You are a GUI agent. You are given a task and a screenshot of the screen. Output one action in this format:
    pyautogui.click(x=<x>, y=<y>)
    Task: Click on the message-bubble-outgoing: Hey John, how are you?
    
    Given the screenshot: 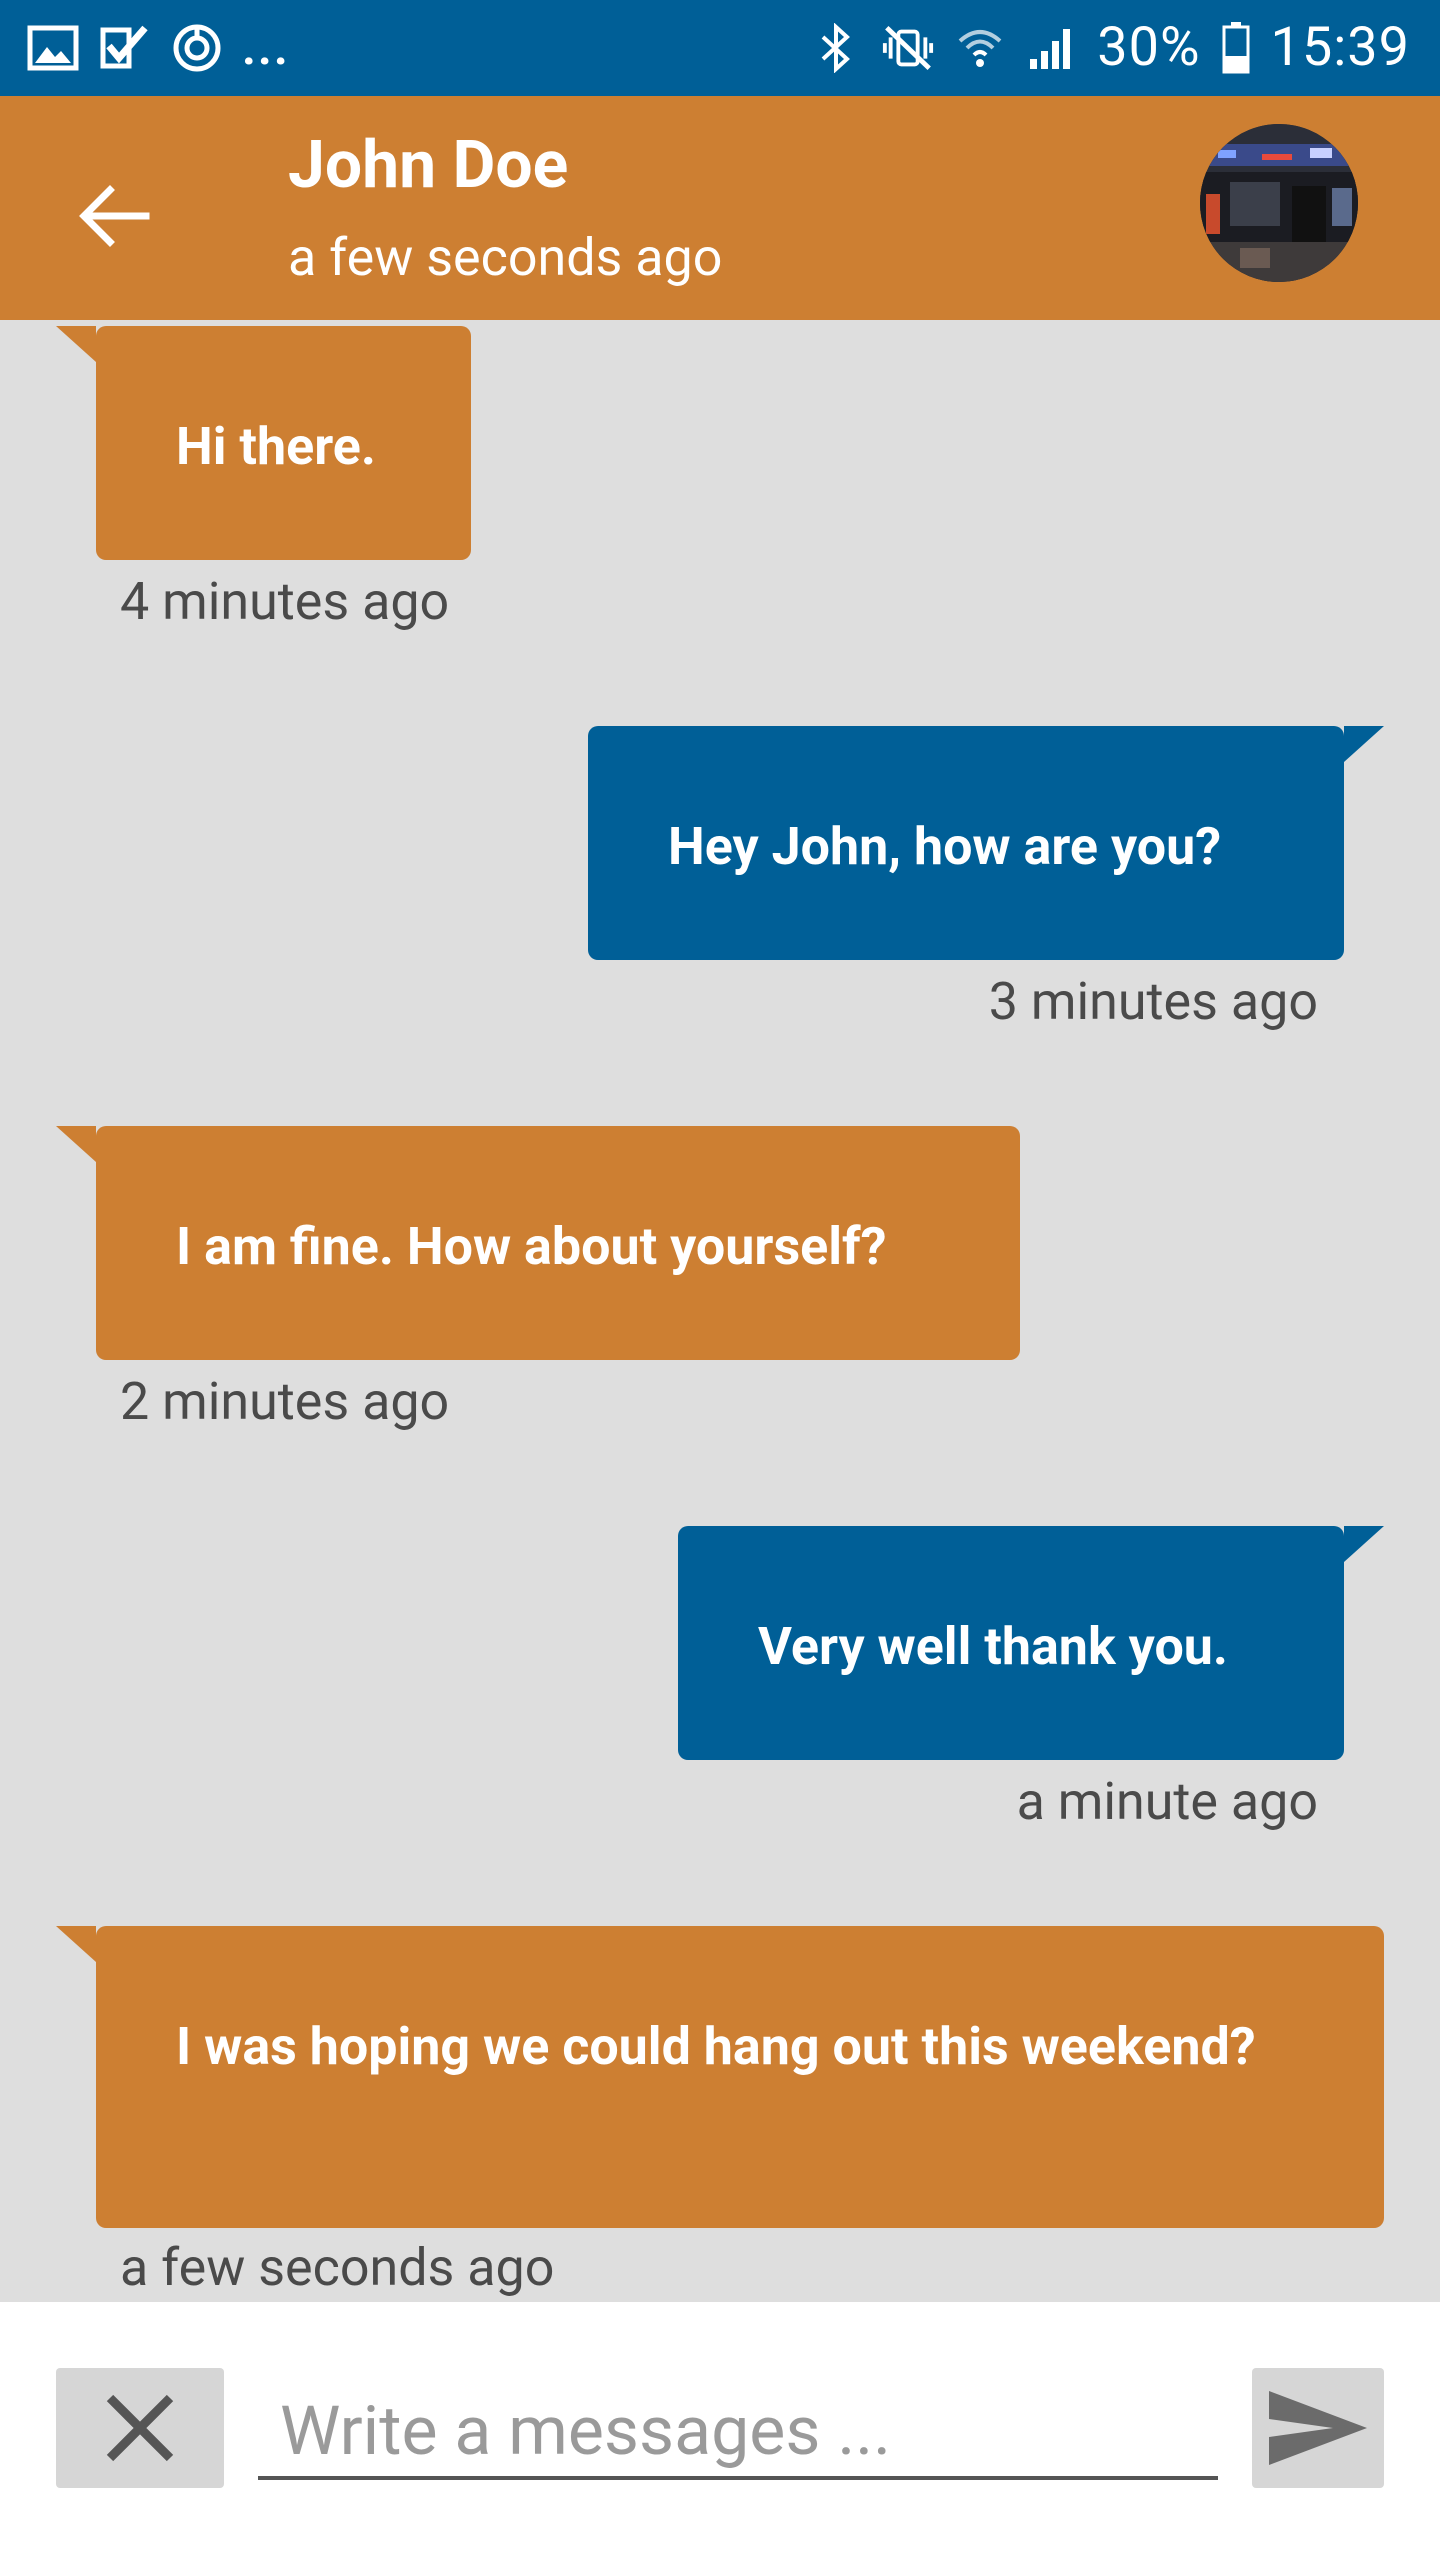 What is the action you would take?
    pyautogui.click(x=966, y=843)
    